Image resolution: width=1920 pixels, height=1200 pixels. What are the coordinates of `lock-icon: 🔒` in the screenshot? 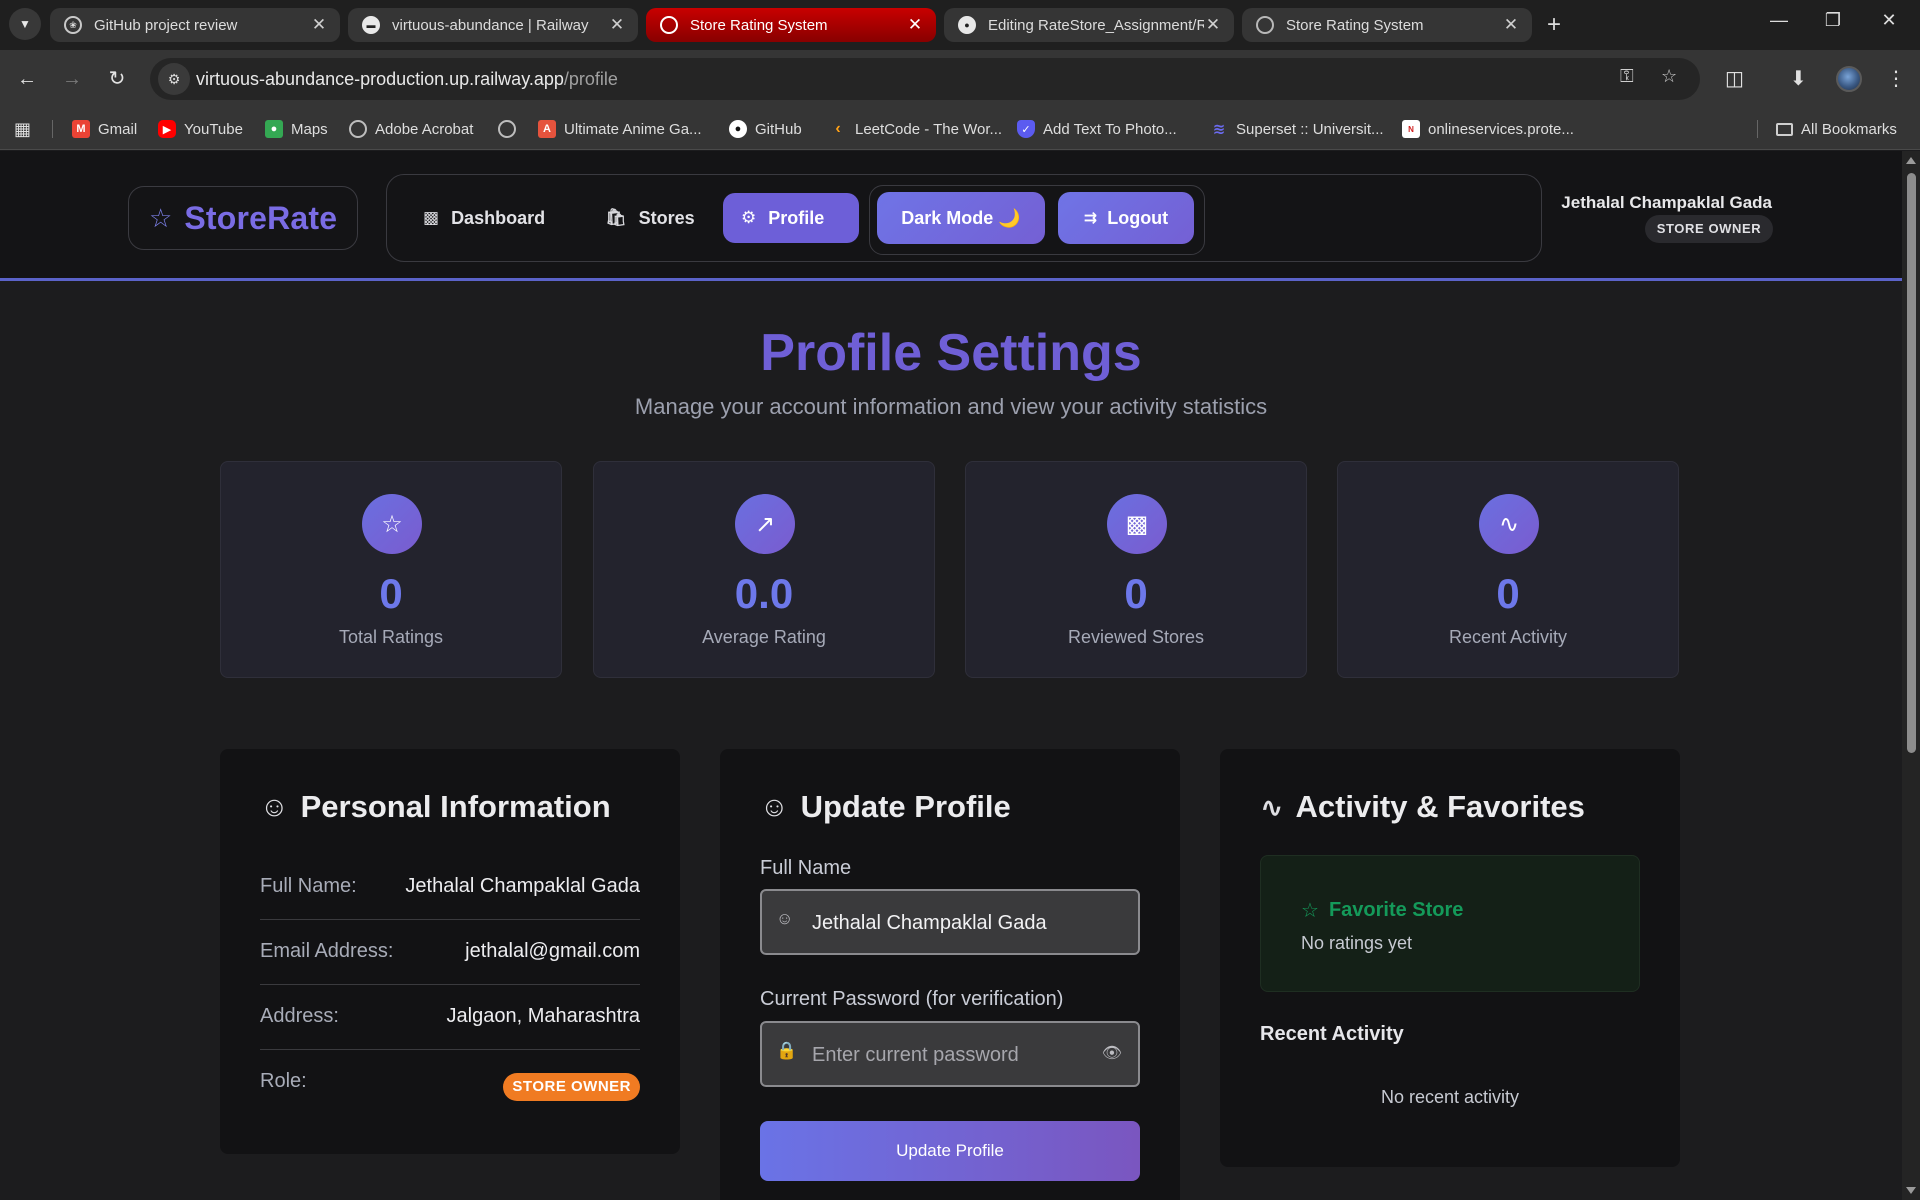 It's located at (787, 1050).